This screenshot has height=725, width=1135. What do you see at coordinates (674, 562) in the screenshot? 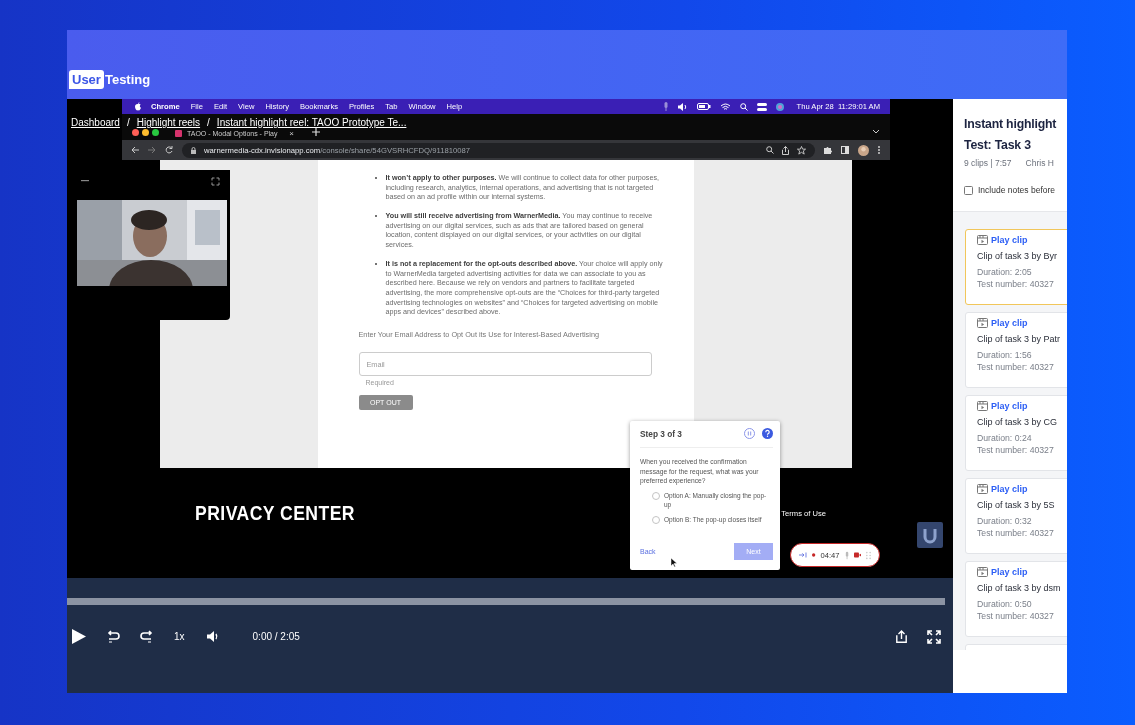
I see `cursor-icon` at bounding box center [674, 562].